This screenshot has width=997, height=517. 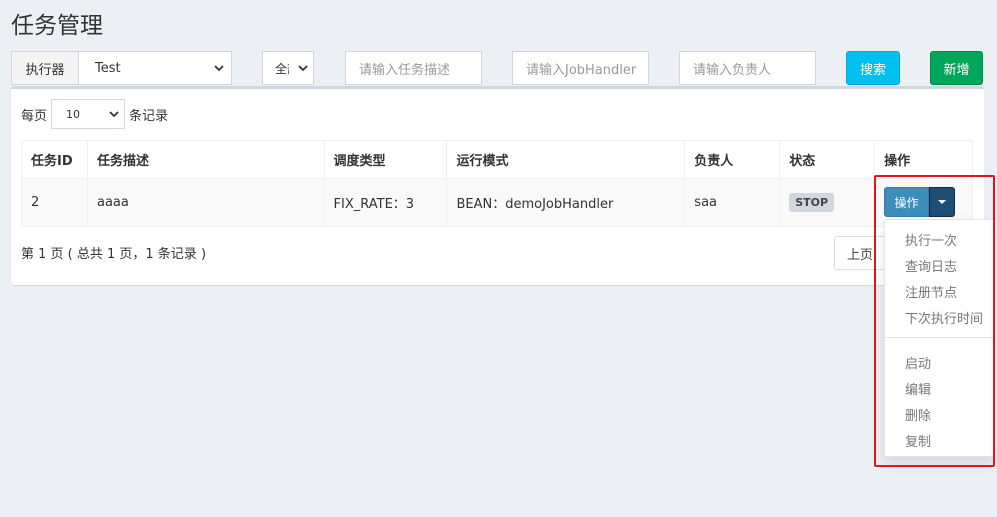 I want to click on column-header: 操作, so click(x=923, y=159).